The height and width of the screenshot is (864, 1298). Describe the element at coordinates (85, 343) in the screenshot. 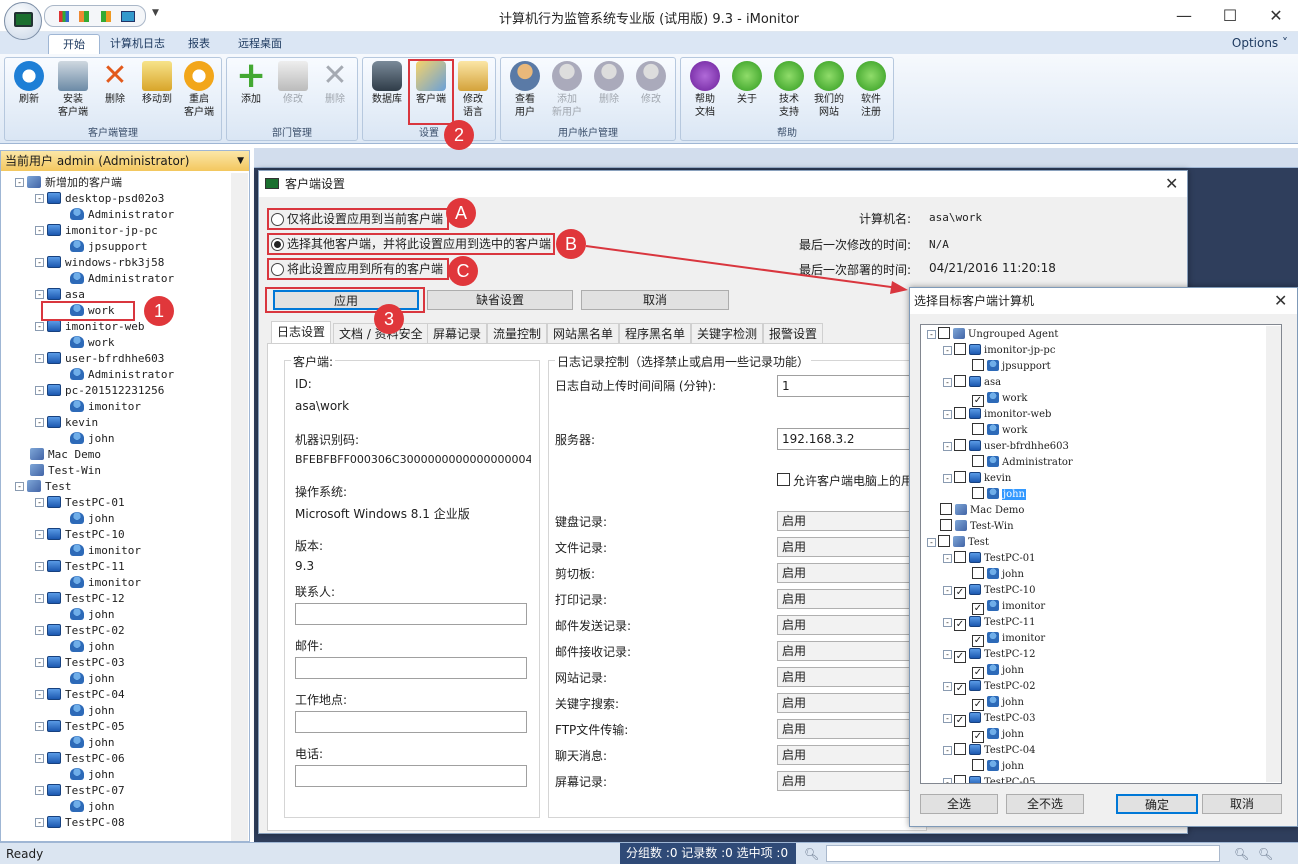

I see `tree-node: work` at that location.